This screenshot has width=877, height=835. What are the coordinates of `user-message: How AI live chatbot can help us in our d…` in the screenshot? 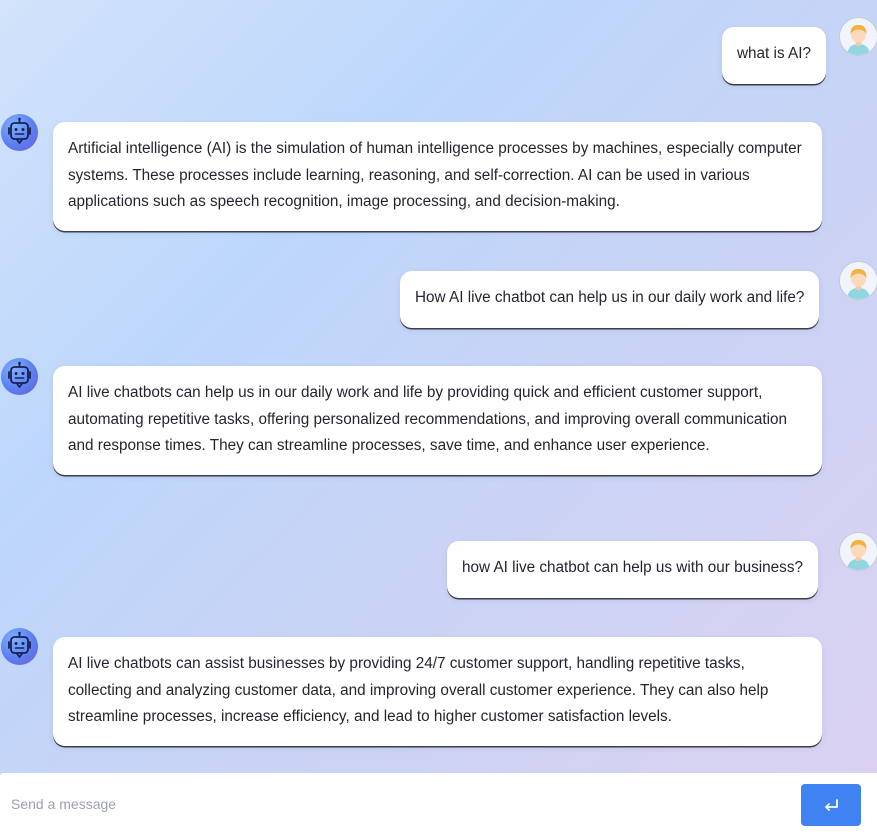 It's located at (610, 299).